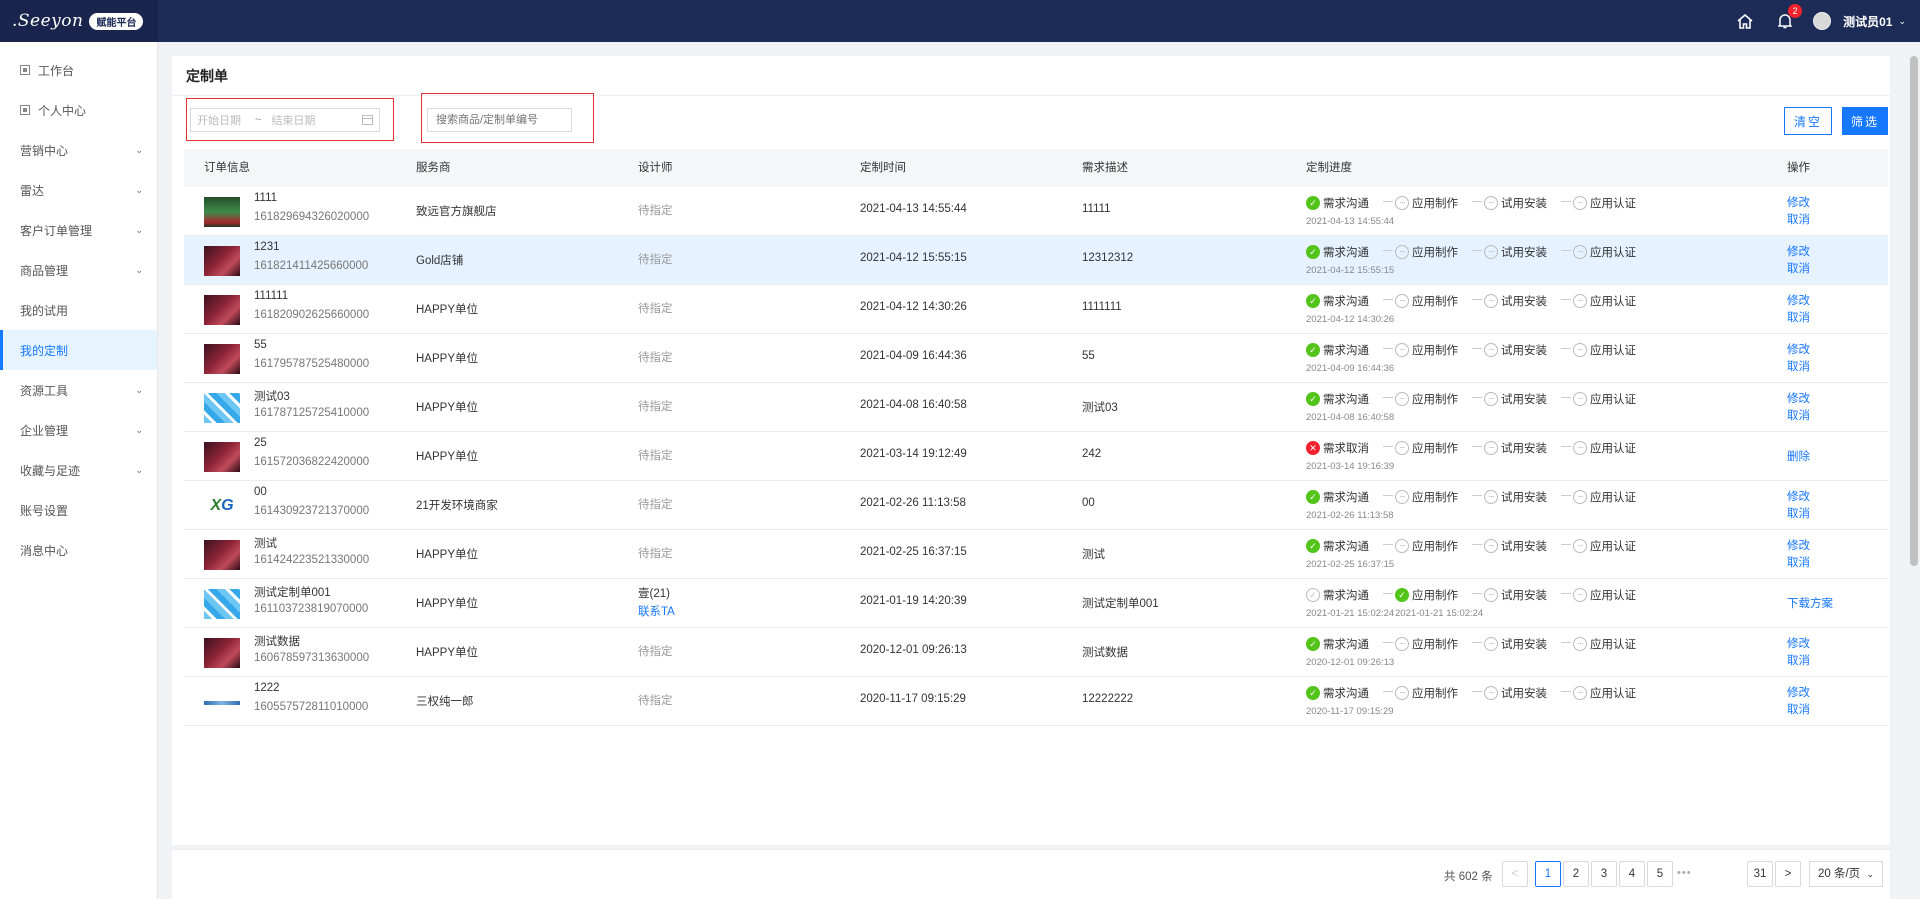 Image resolution: width=1920 pixels, height=899 pixels. I want to click on sidebar-item: 消息中心, so click(78, 550).